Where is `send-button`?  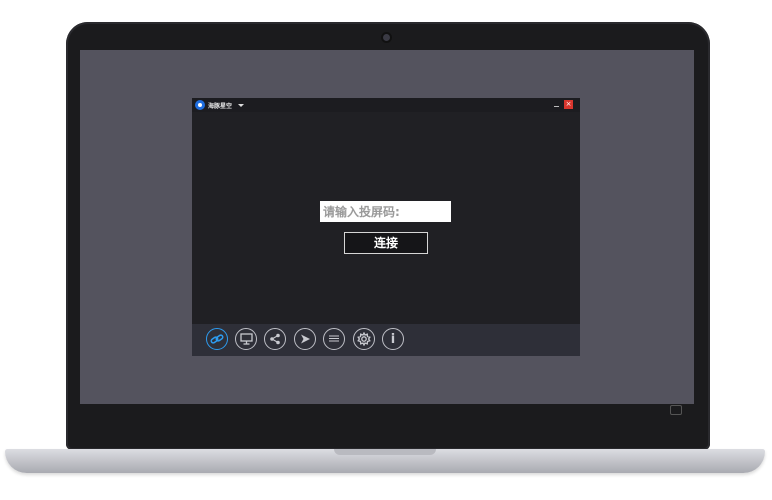
send-button is located at coordinates (305, 339).